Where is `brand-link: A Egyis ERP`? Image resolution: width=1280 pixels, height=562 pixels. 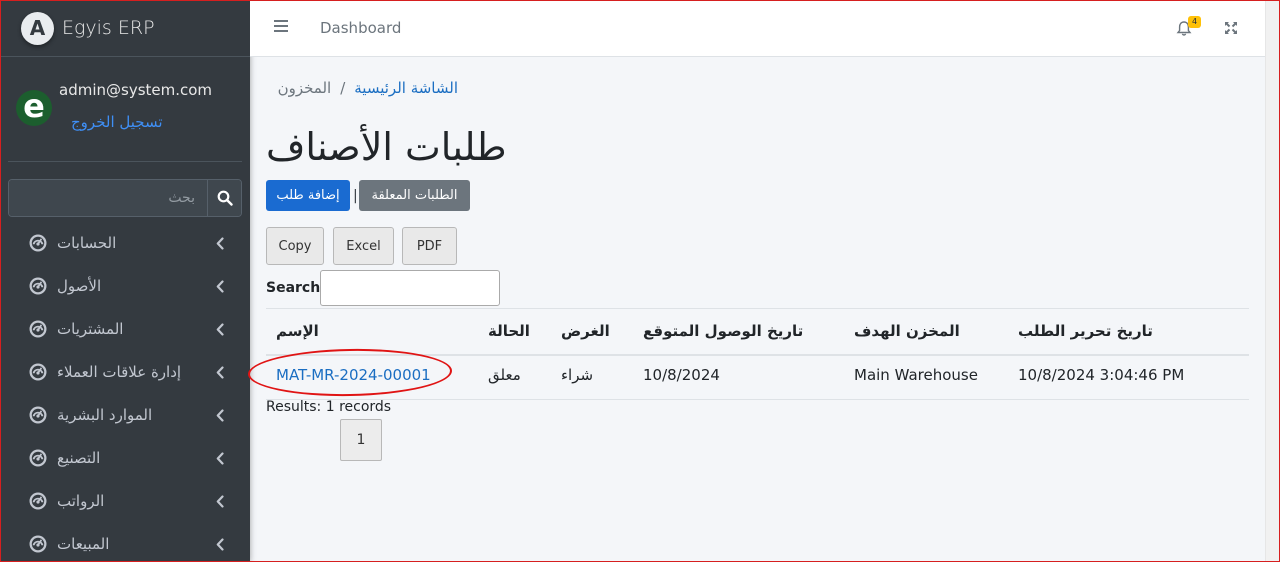 brand-link: A Egyis ERP is located at coordinates (125, 28).